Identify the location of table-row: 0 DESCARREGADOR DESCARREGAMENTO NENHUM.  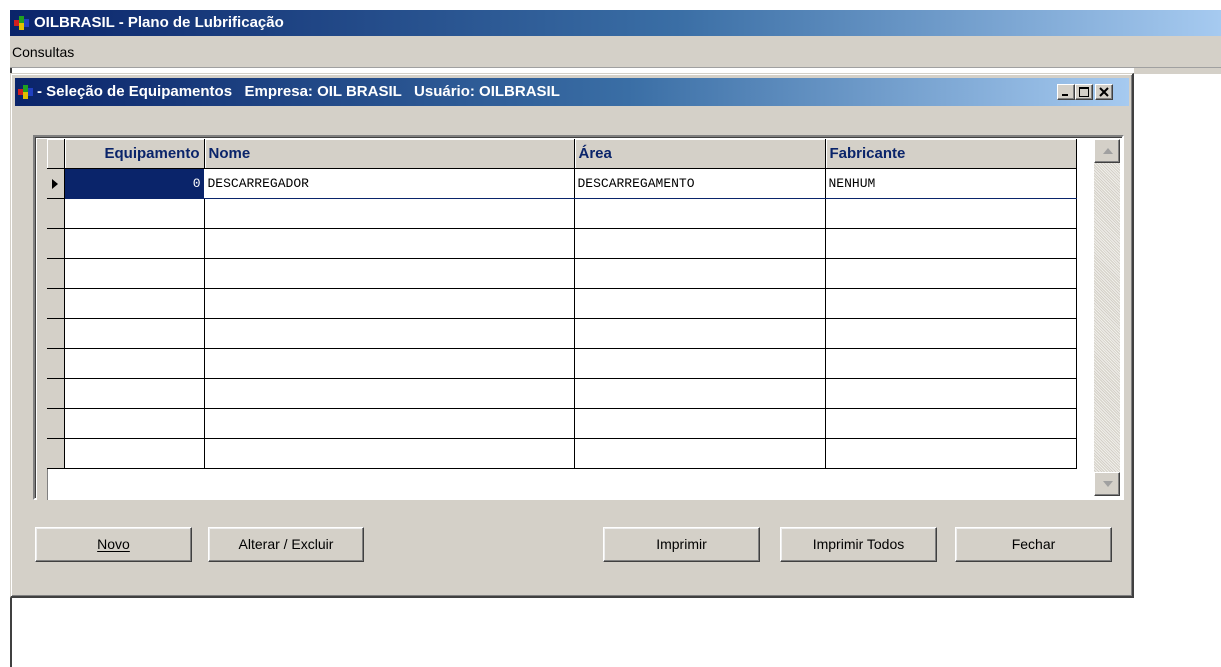
(562, 183).